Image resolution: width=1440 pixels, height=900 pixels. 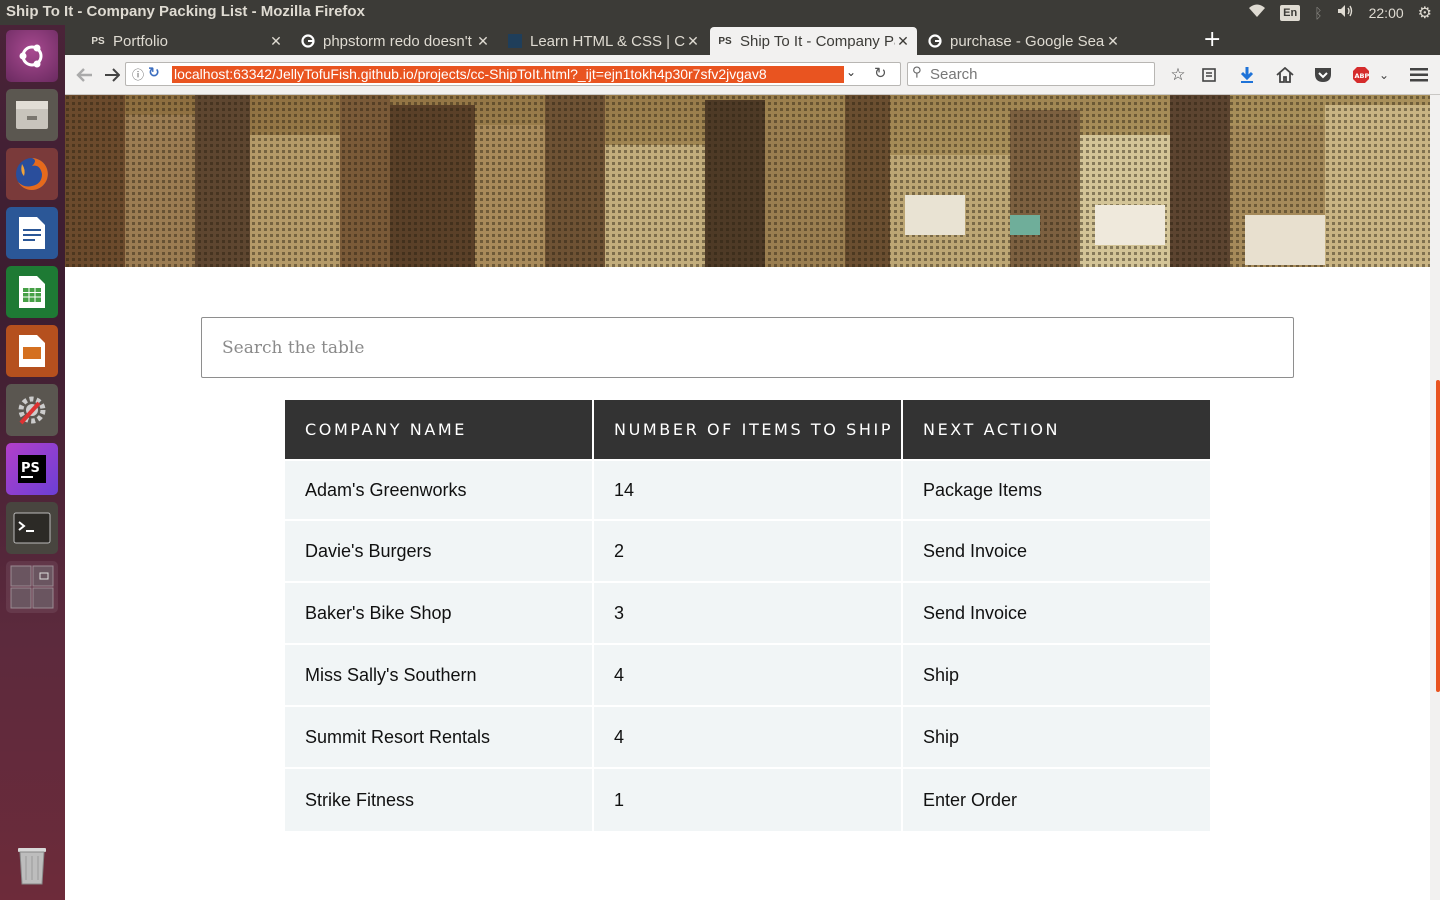 What do you see at coordinates (439, 552) in the screenshot?
I see `cell-company-name: Davie's Burgers` at bounding box center [439, 552].